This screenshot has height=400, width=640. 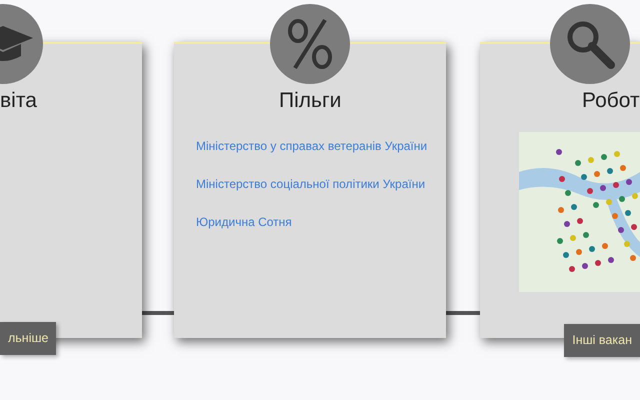 I want to click on card-title: віта, so click(x=18, y=100).